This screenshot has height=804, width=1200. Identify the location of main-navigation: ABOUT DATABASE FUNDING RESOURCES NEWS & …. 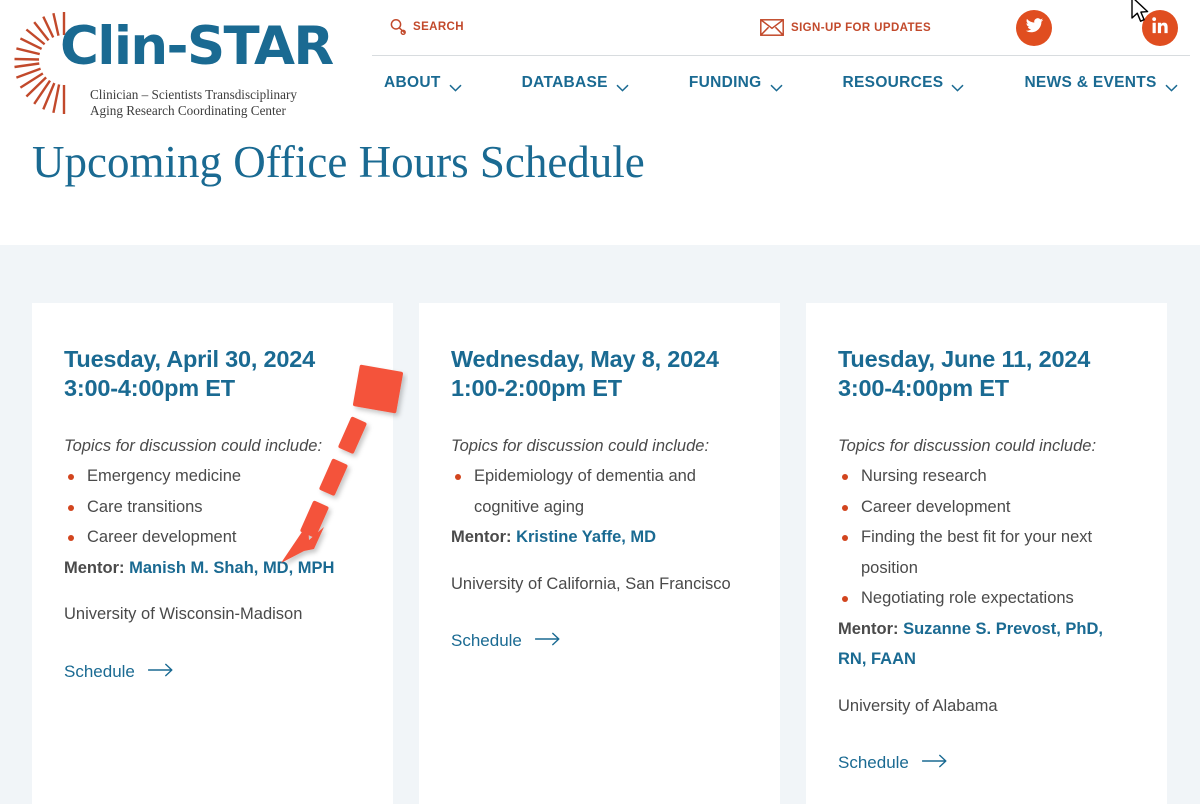
(782, 83).